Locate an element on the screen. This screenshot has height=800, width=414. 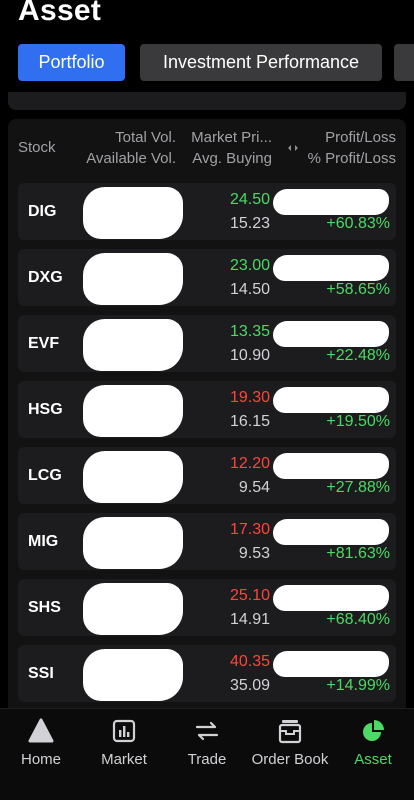
holding-row: EVF 13.35 10.90 +22.48% is located at coordinates (207, 343).